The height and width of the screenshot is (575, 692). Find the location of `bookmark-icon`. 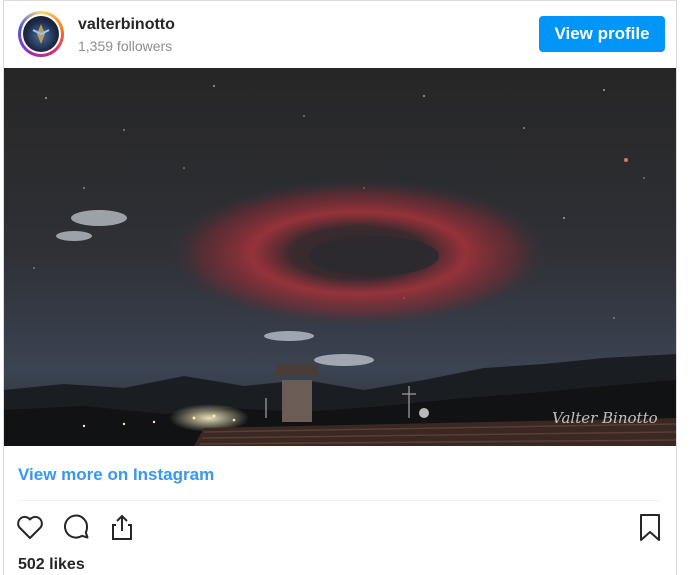

bookmark-icon is located at coordinates (650, 527).